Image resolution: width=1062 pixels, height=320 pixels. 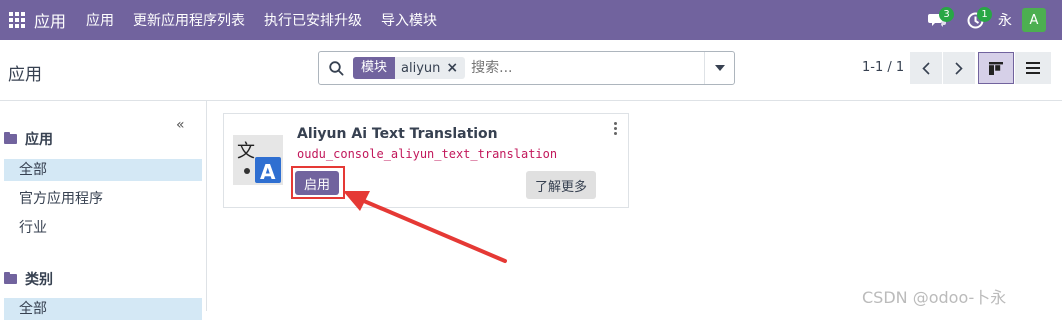 What do you see at coordinates (409, 20) in the screenshot?
I see `menu-item-import-module: 导入模块` at bounding box center [409, 20].